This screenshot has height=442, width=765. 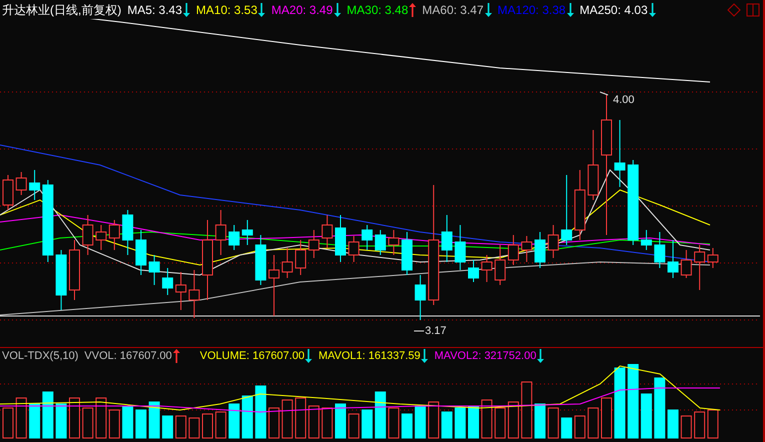 What do you see at coordinates (369, 356) in the screenshot?
I see `indicator-value: MAVOL1: 161337.59` at bounding box center [369, 356].